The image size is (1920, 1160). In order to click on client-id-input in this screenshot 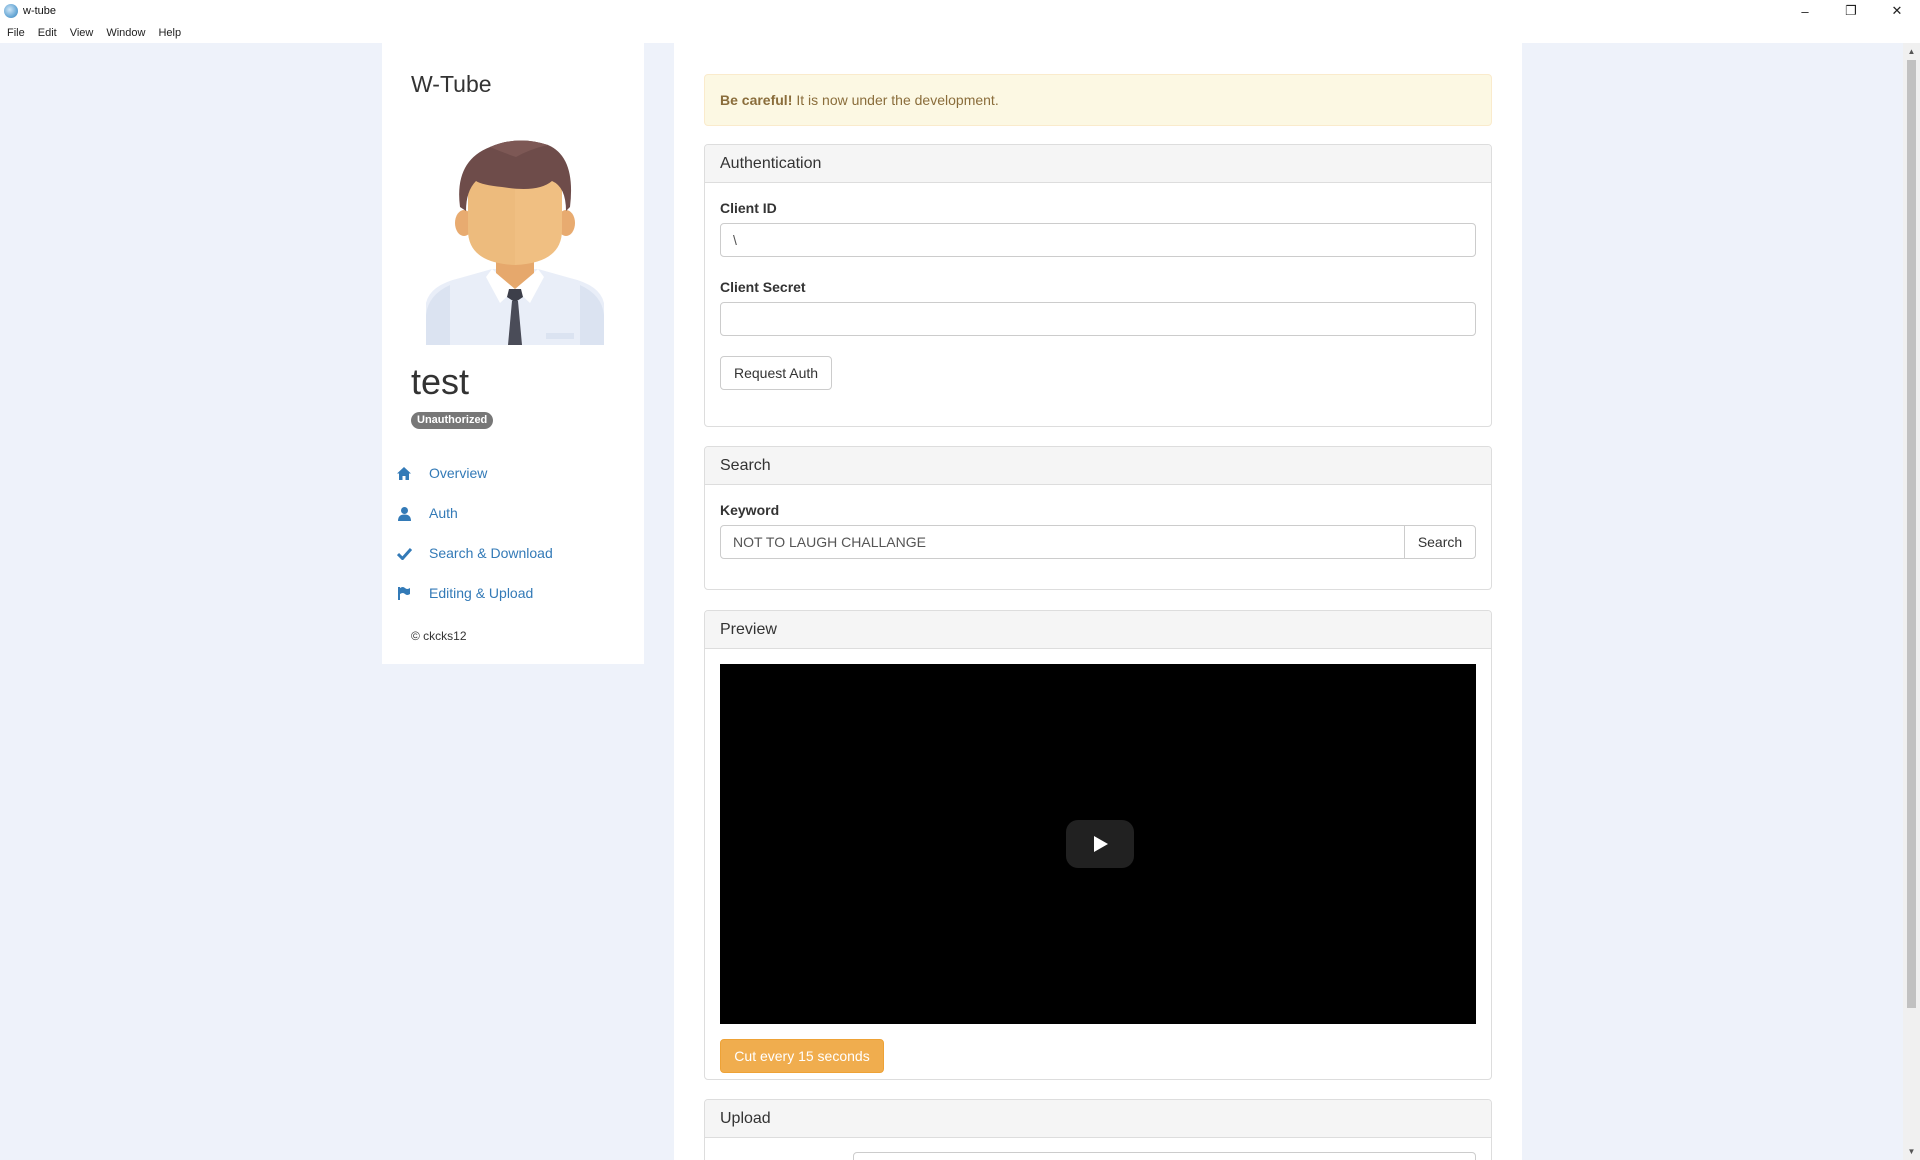, I will do `click(1098, 240)`.